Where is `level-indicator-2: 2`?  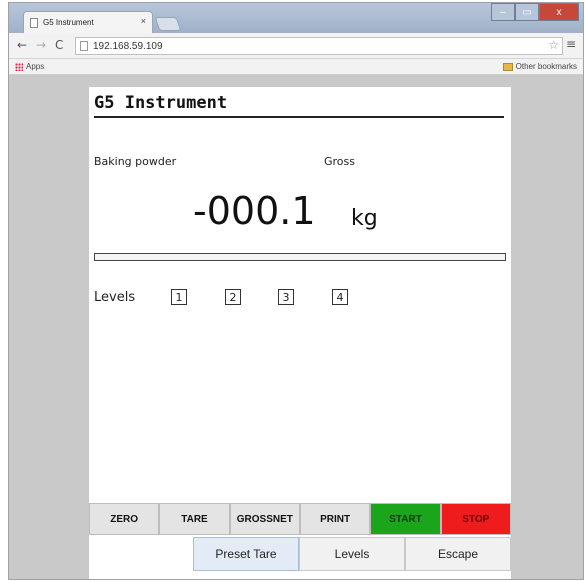 level-indicator-2: 2 is located at coordinates (233, 297).